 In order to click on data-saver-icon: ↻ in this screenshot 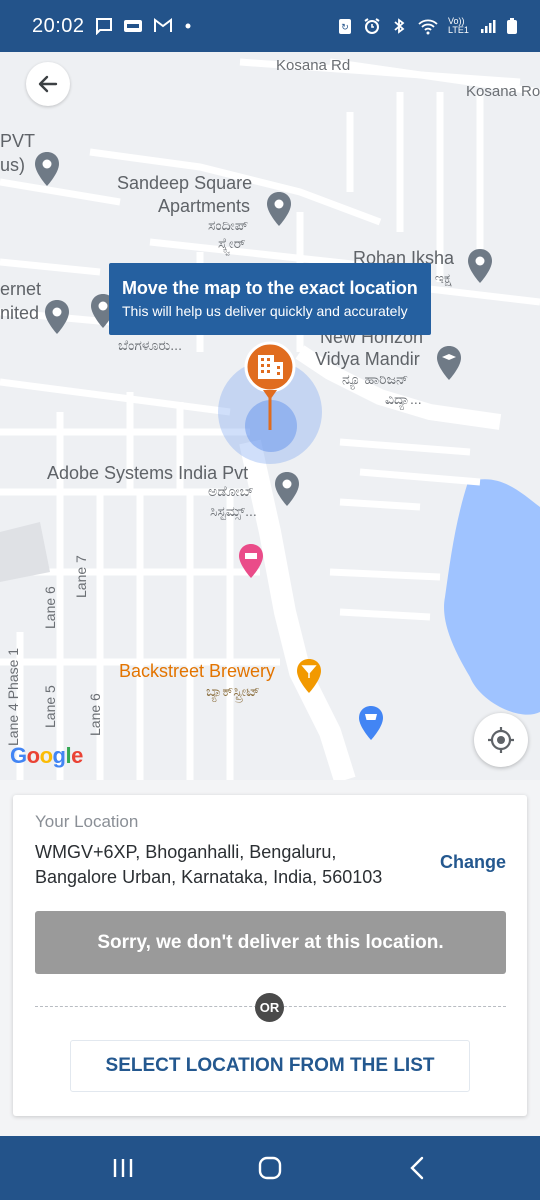, I will do `click(345, 26)`.